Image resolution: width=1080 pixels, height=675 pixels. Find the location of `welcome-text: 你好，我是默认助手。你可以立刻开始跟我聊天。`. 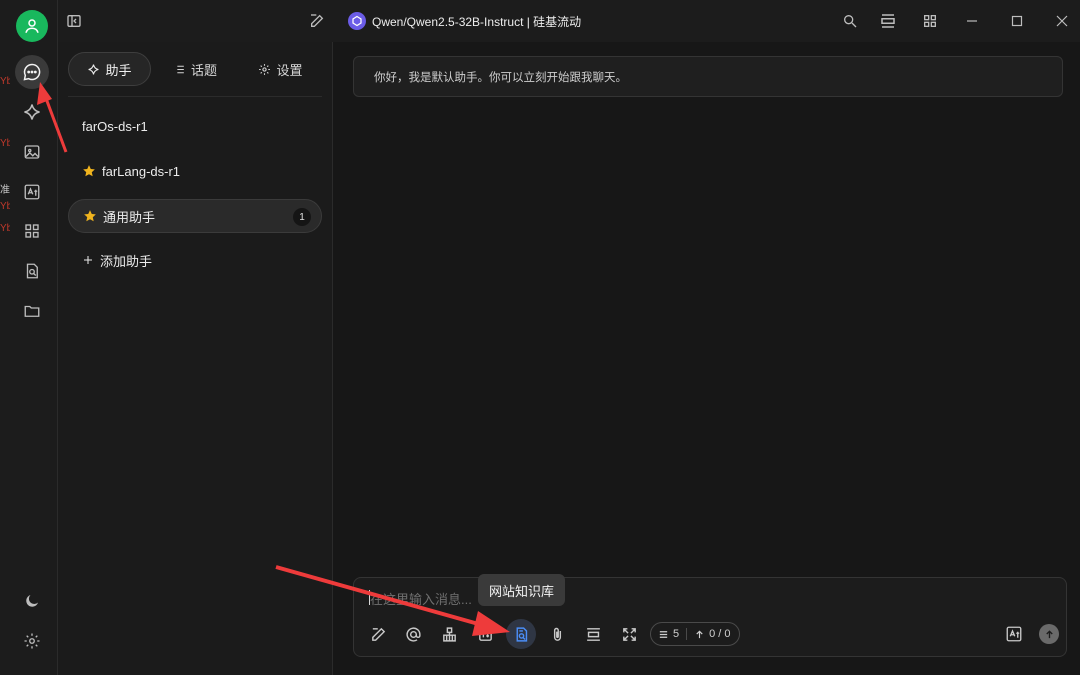

welcome-text: 你好，我是默认助手。你可以立刻开始跟我聊天。 is located at coordinates (500, 77).